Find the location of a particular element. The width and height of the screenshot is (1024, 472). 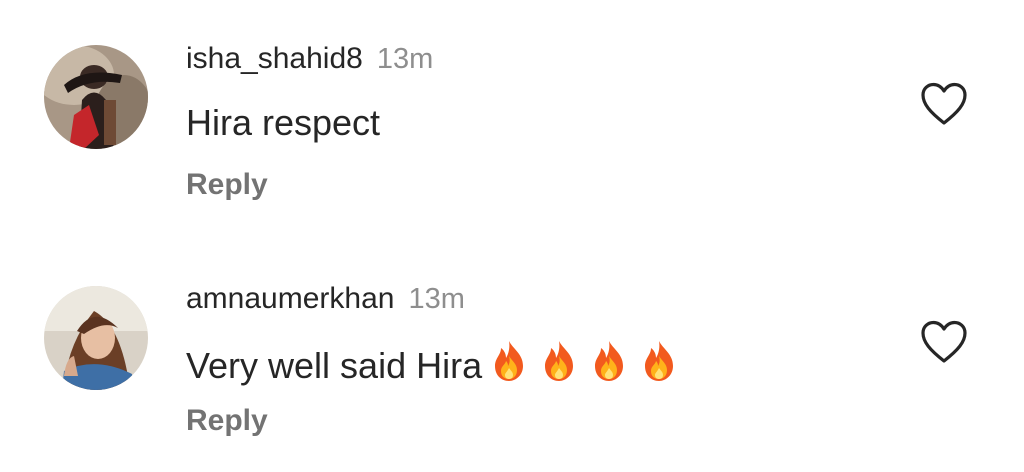

comment-meta: amnaumerkhan 13m is located at coordinates (325, 299).